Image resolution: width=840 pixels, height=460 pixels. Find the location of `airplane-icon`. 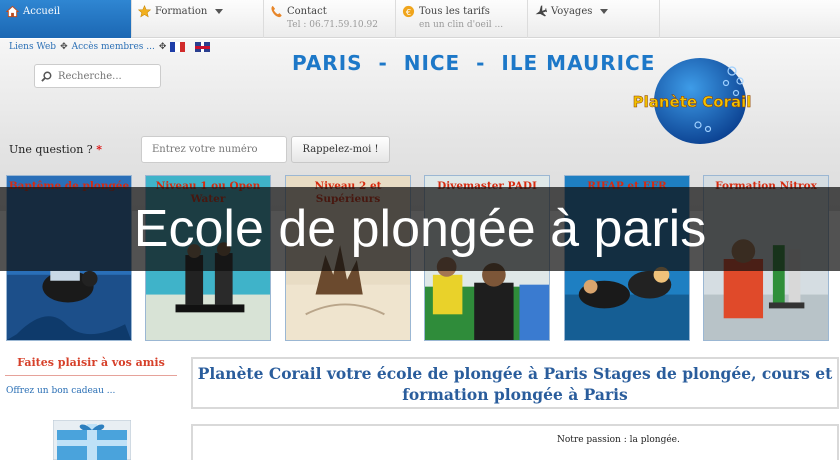

airplane-icon is located at coordinates (541, 11).